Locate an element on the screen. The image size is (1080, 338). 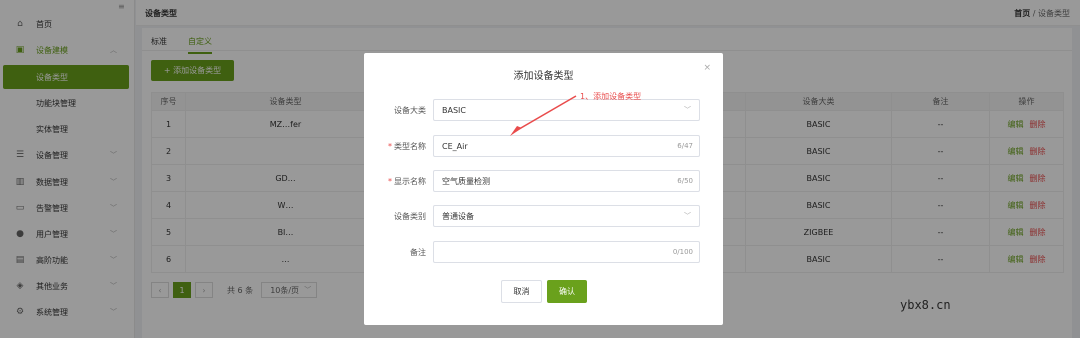
type-name-label-text: 类型名称 is located at coordinates (410, 146).